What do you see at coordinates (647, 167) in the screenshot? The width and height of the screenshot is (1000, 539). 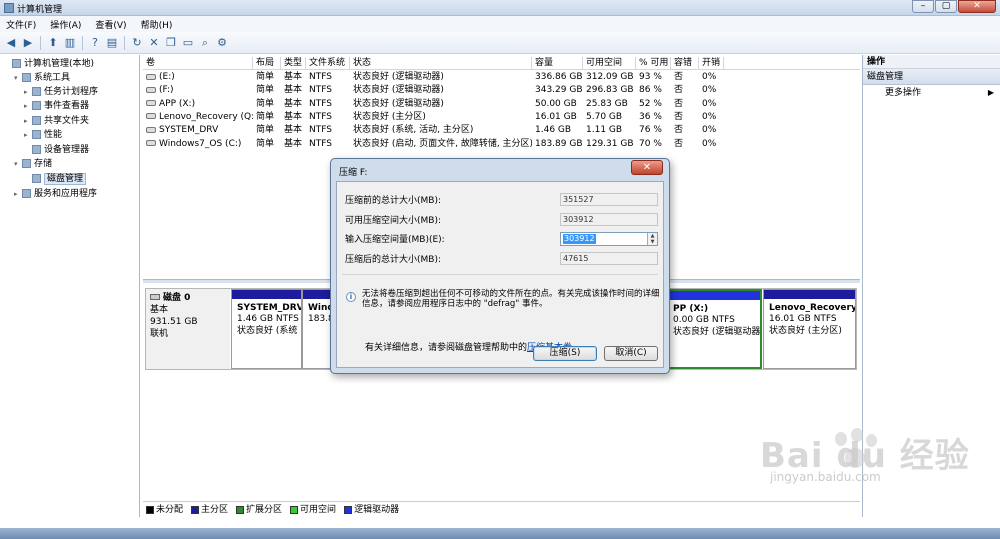 I see `dialog-close-button: ✕` at bounding box center [647, 167].